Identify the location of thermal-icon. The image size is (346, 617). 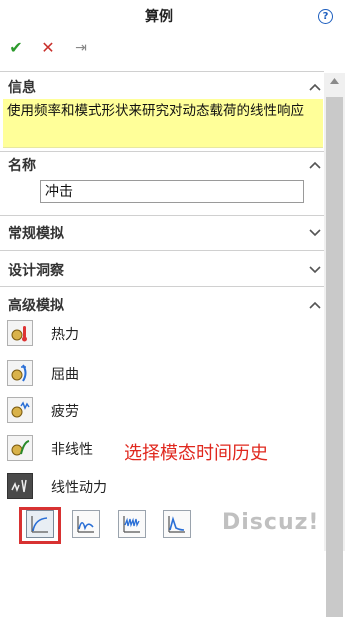
(20, 333).